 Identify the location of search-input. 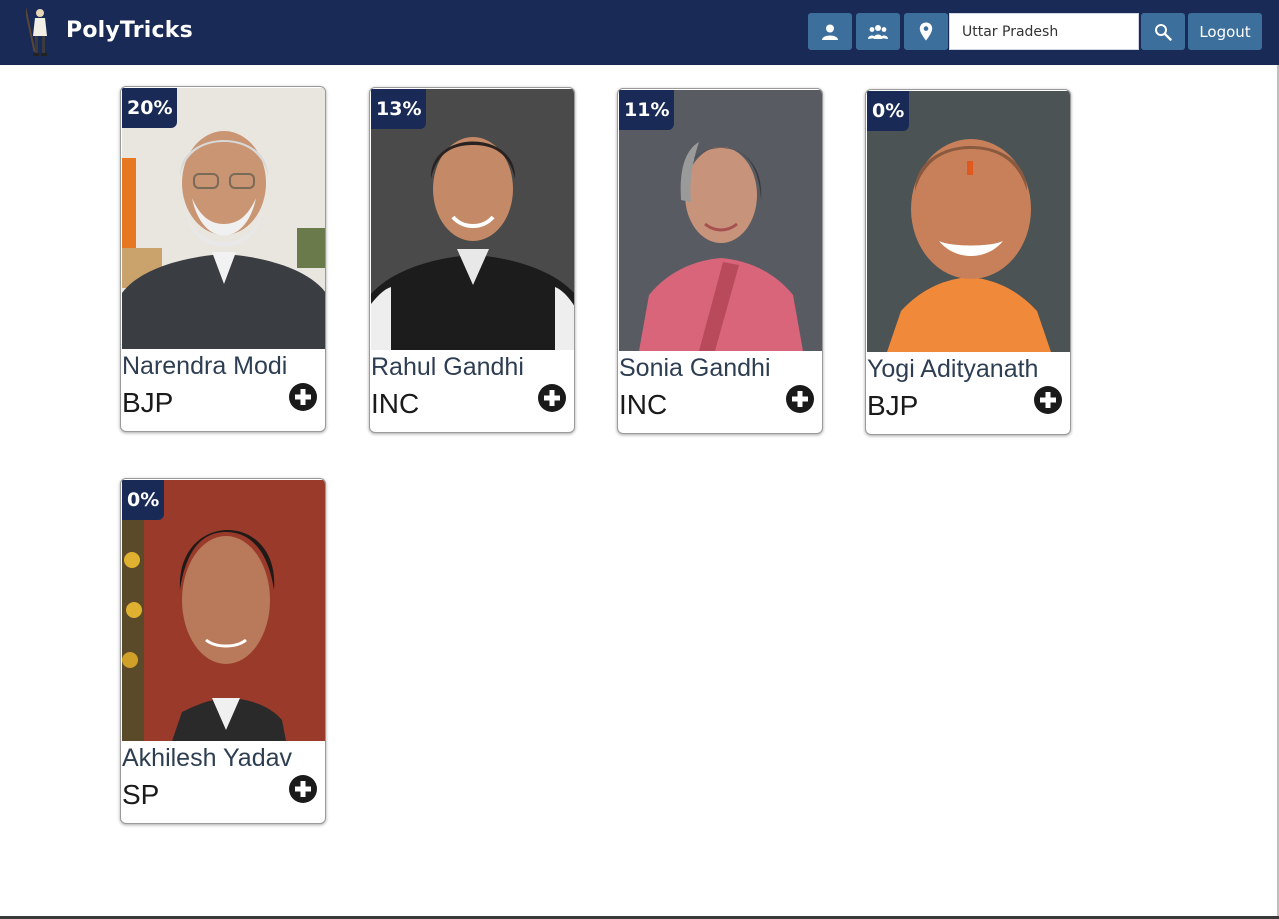
(1044, 31).